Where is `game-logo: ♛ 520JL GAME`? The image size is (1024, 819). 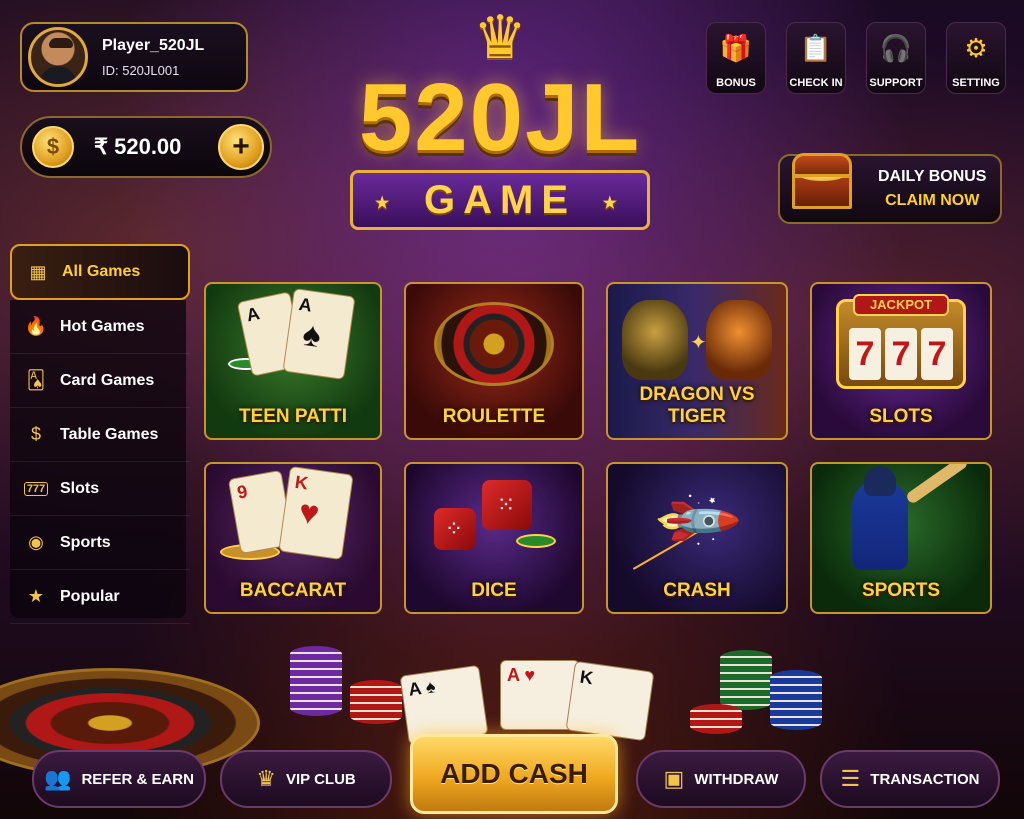
game-logo: ♛ 520JL GAME is located at coordinates (500, 133).